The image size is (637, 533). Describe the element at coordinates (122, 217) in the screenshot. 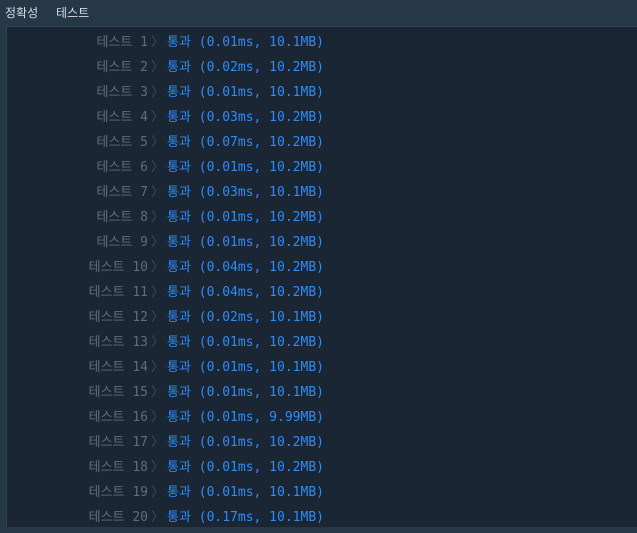

I see `test-case-label: 테스트 8` at that location.